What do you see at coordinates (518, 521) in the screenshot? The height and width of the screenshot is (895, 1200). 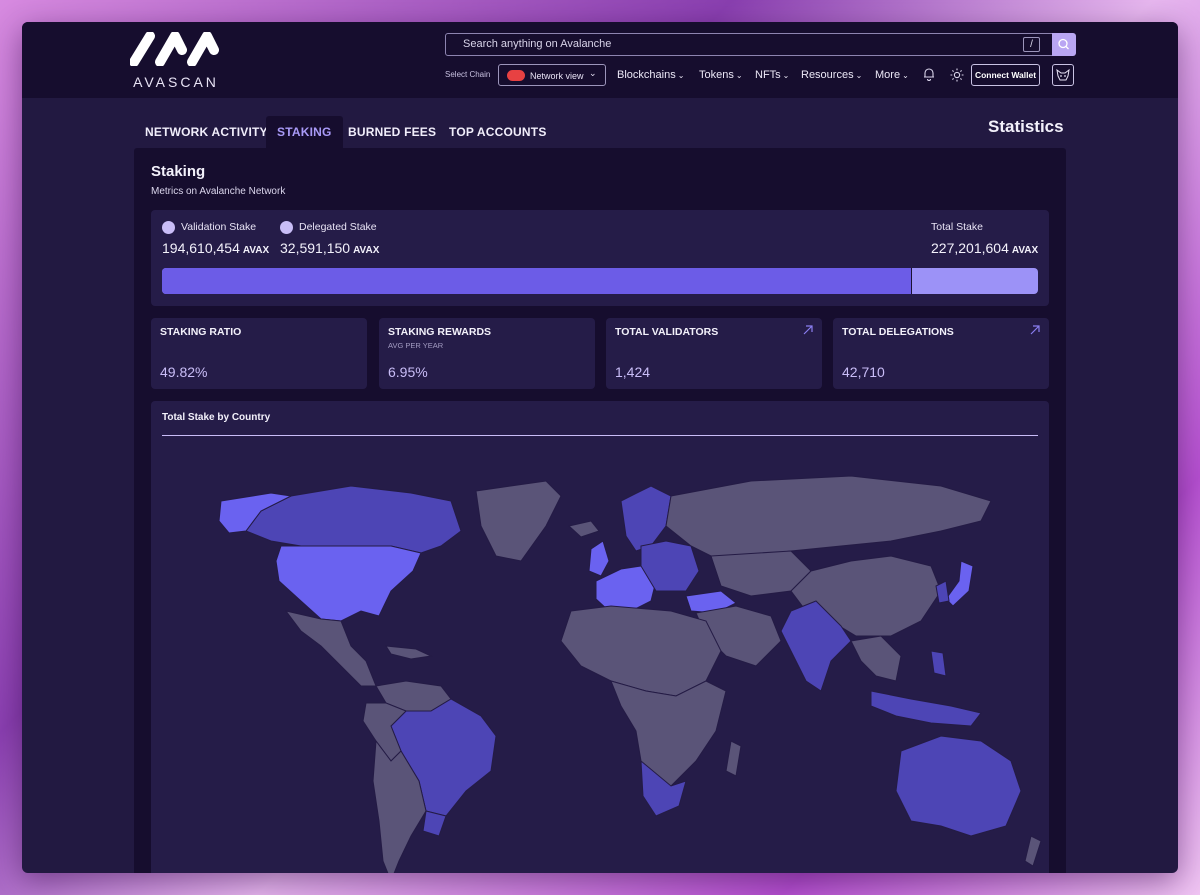 I see `map-country-greenland` at bounding box center [518, 521].